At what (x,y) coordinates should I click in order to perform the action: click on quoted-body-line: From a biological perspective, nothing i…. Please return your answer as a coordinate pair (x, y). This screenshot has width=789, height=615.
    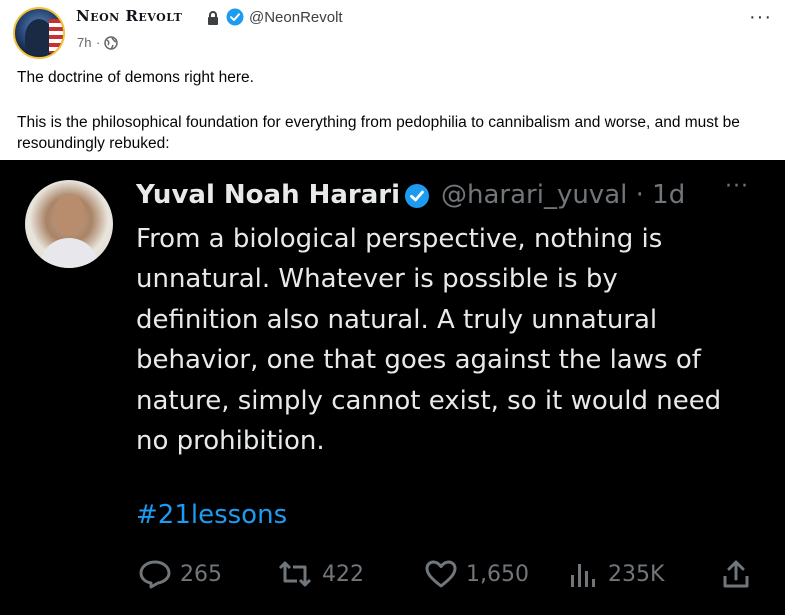
    Looking at the image, I should click on (399, 239).